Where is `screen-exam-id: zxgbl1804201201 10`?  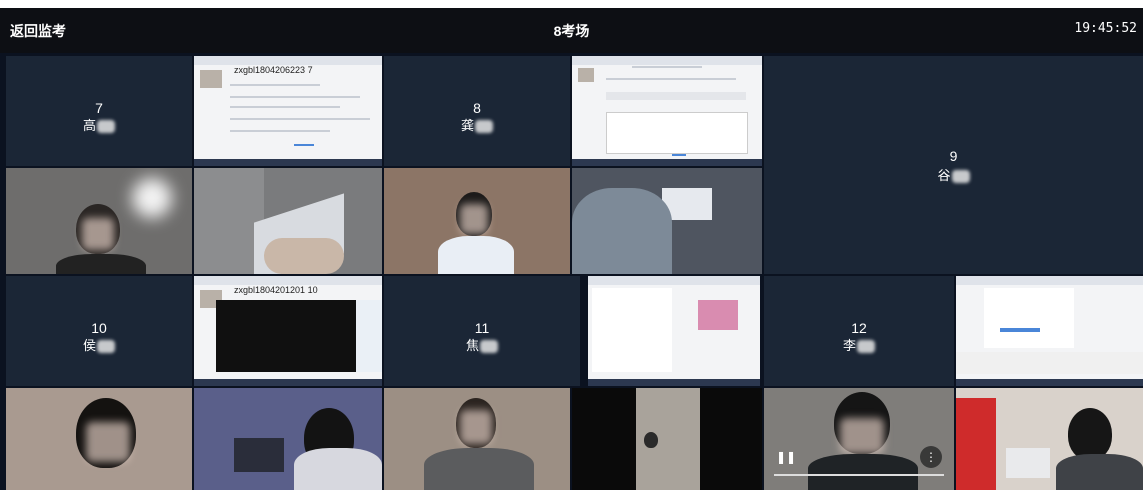
screen-exam-id: zxgbl1804201201 10 is located at coordinates (276, 290).